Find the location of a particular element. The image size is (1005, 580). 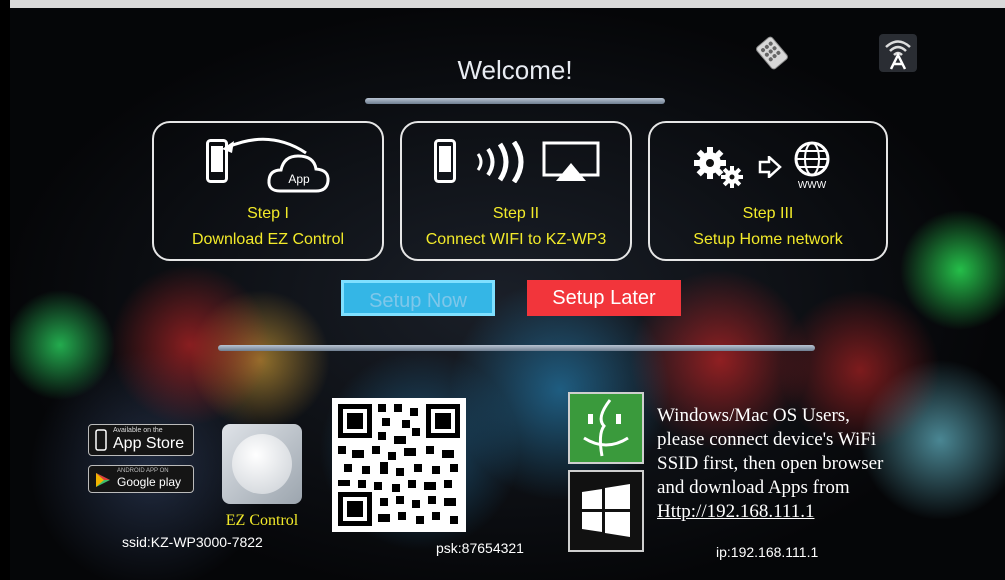

instruction-line: and download Apps from is located at coordinates (753, 487).